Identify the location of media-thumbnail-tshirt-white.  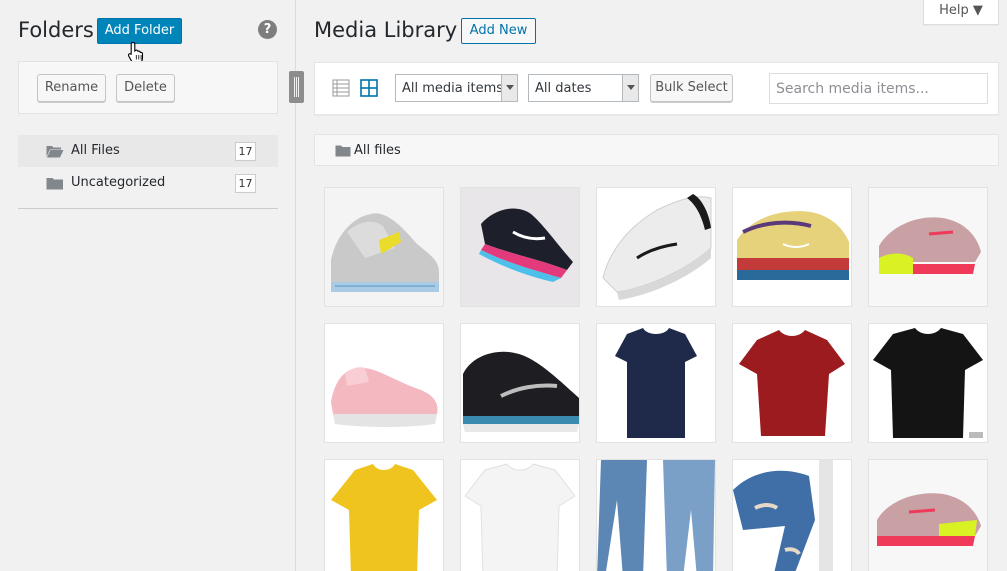
(520, 515).